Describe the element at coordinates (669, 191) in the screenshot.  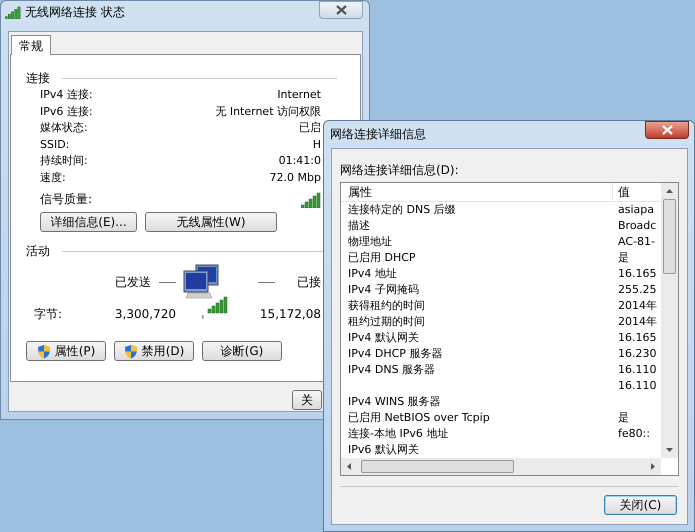
I see `scroll-up-icon` at that location.